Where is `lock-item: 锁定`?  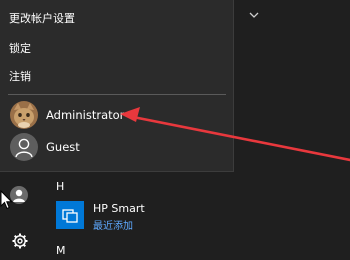
lock-item: 锁定 is located at coordinates (20, 48).